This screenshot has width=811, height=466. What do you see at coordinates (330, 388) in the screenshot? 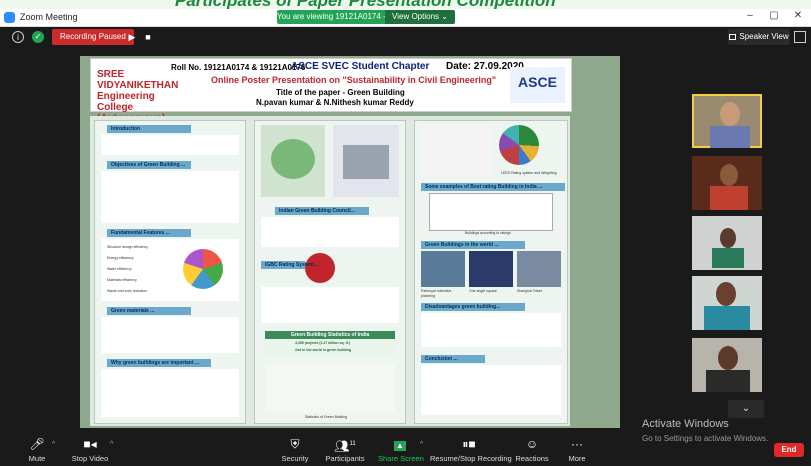
I see `statistics-icons` at bounding box center [330, 388].